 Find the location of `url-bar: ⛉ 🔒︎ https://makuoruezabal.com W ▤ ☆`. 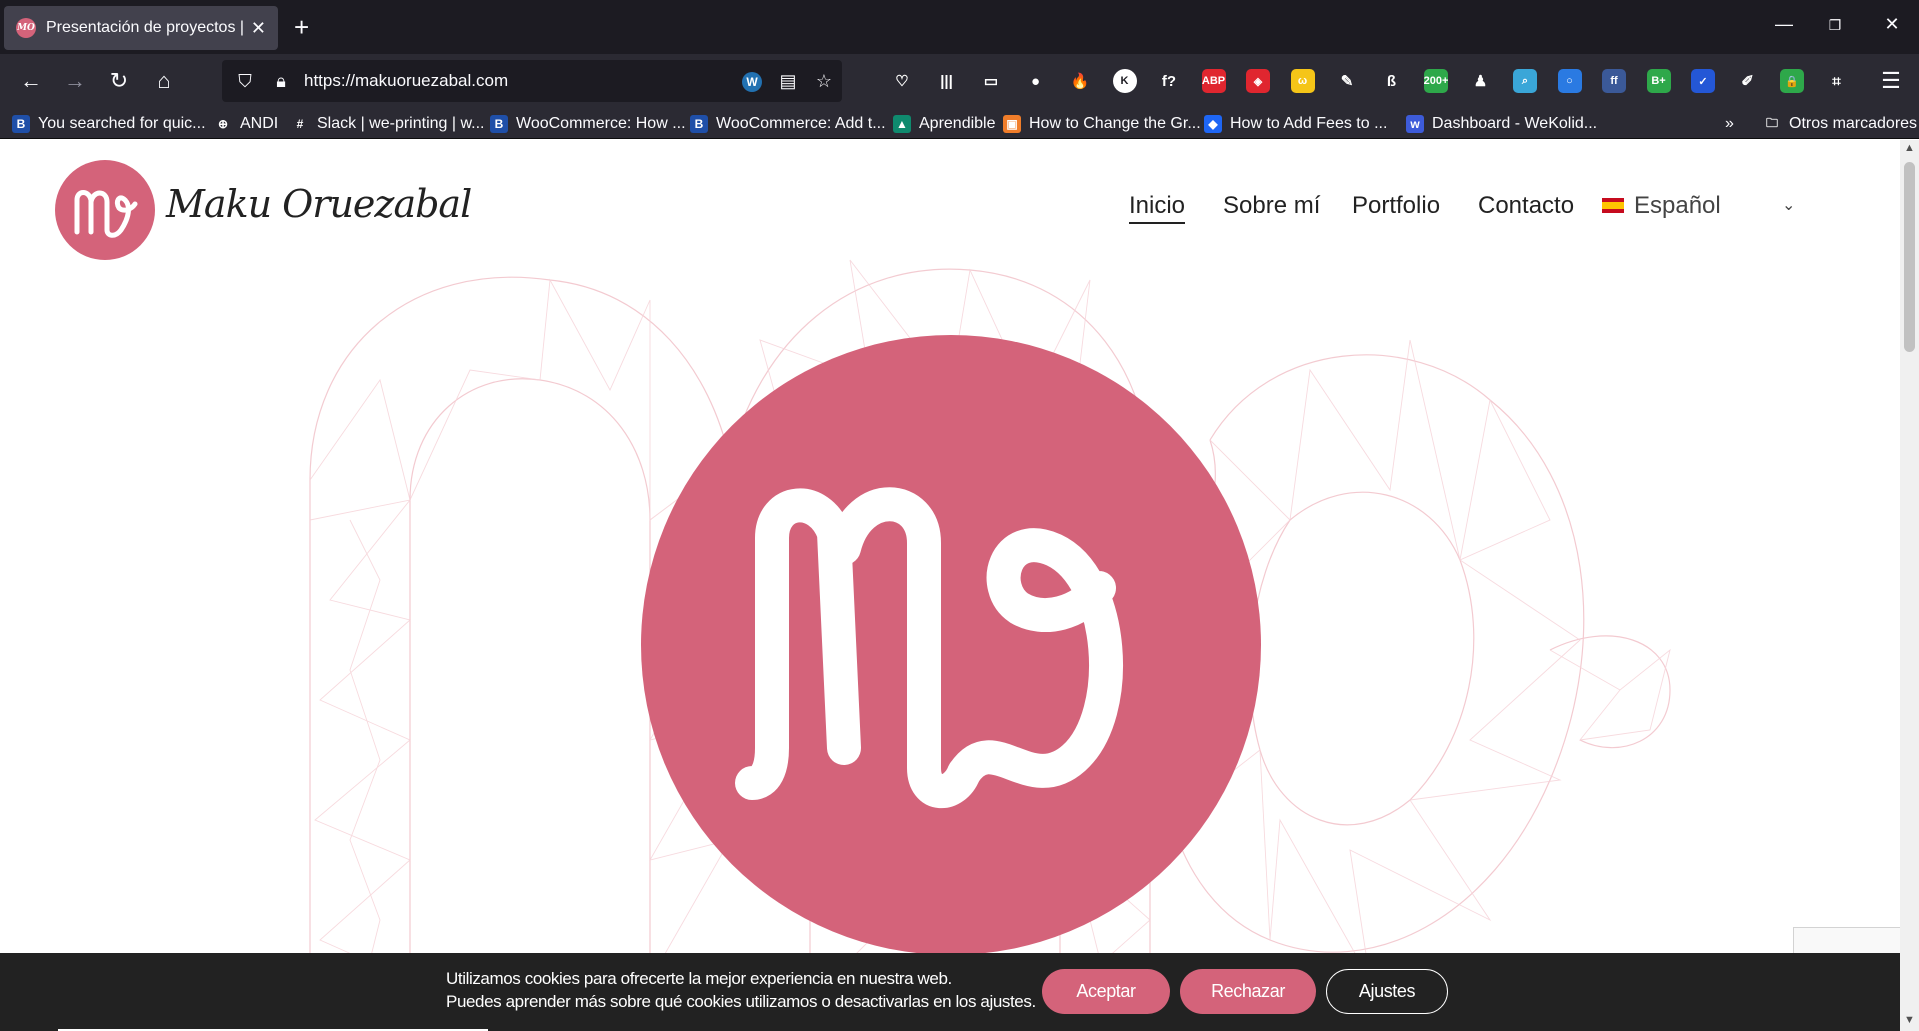

url-bar: ⛉ 🔒︎ https://makuoruezabal.com W ▤ ☆ is located at coordinates (532, 81).